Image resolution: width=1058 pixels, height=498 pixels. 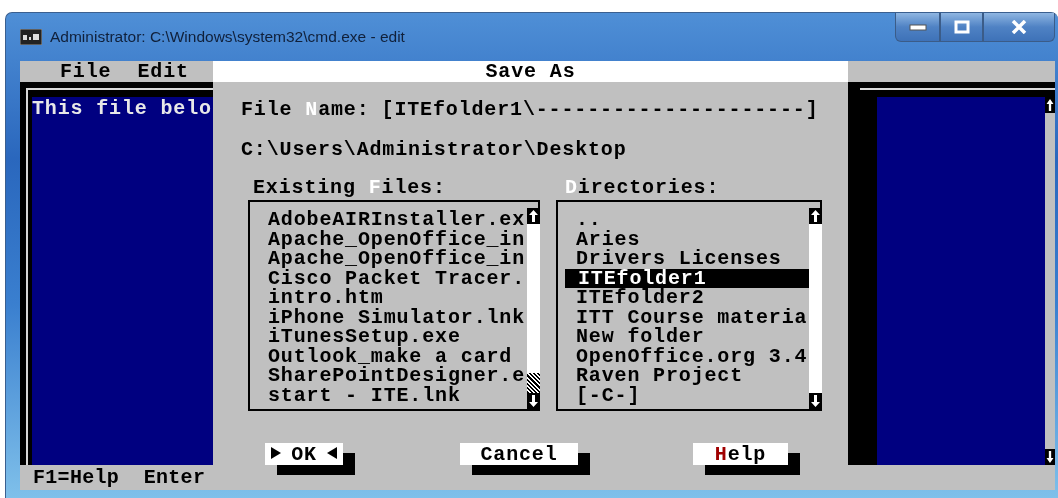 I want to click on console-icon, so click(x=31, y=37).